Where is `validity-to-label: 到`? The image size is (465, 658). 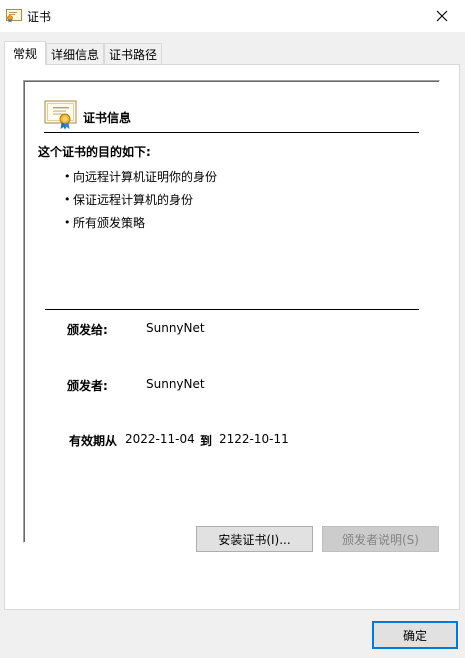 validity-to-label: 到 is located at coordinates (206, 441).